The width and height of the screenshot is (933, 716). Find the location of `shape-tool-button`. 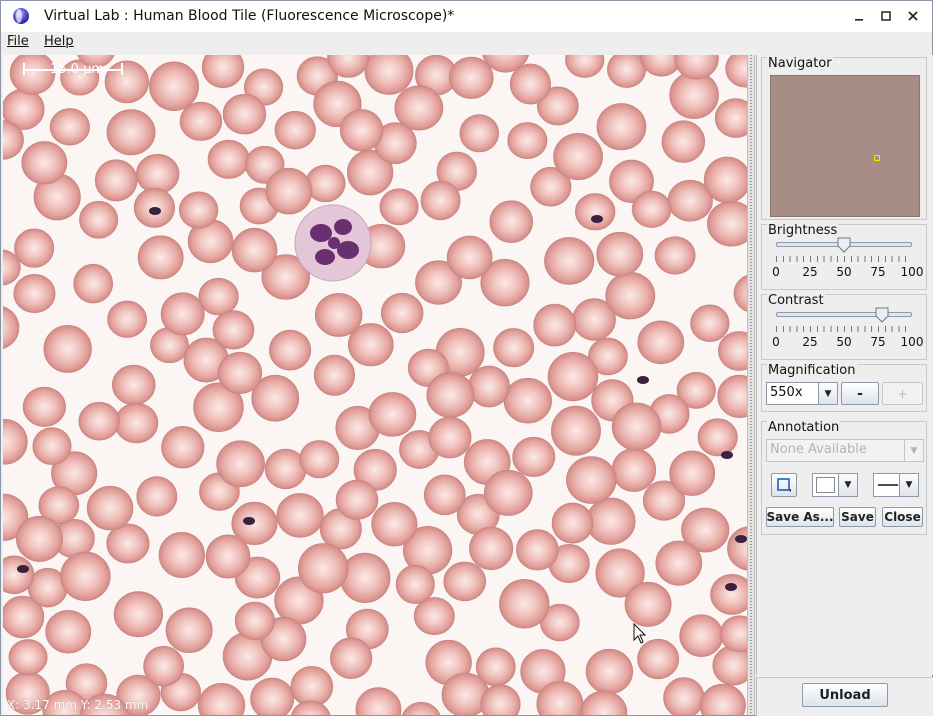

shape-tool-button is located at coordinates (784, 485).